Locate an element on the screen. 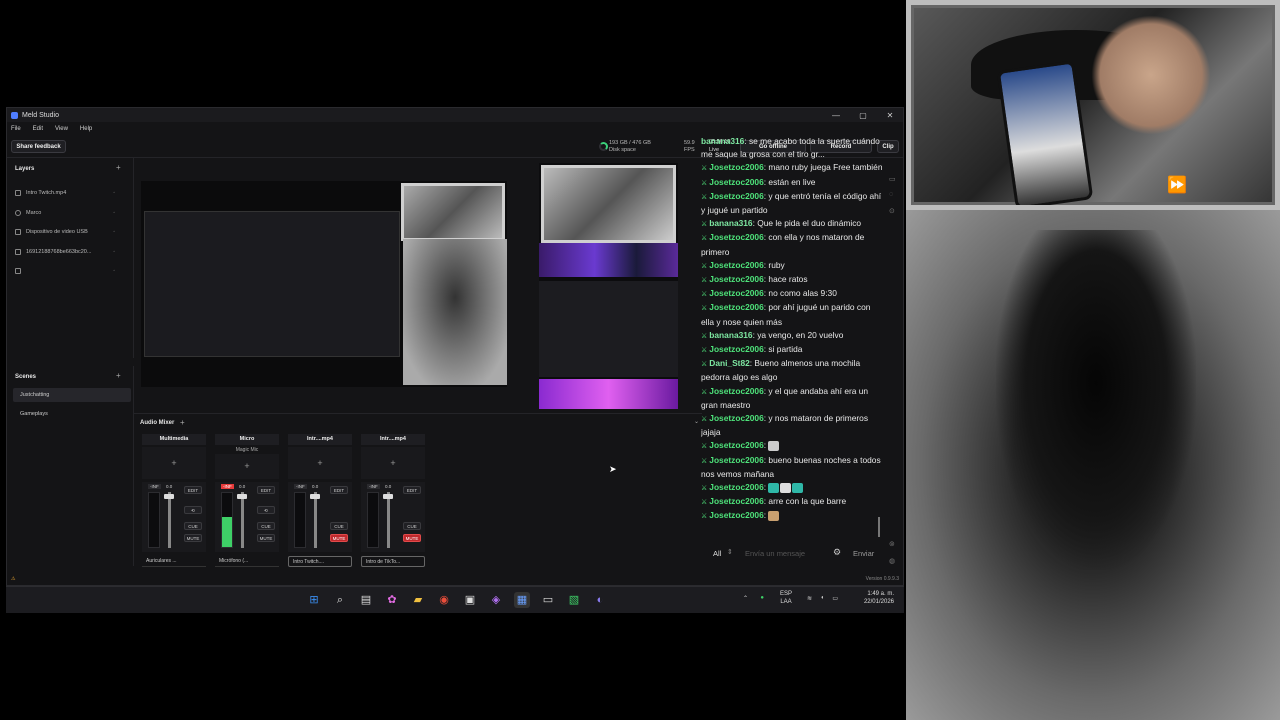 Image resolution: width=1280 pixels, height=720 pixels. windows-start-icon: ⊞ is located at coordinates (314, 600).